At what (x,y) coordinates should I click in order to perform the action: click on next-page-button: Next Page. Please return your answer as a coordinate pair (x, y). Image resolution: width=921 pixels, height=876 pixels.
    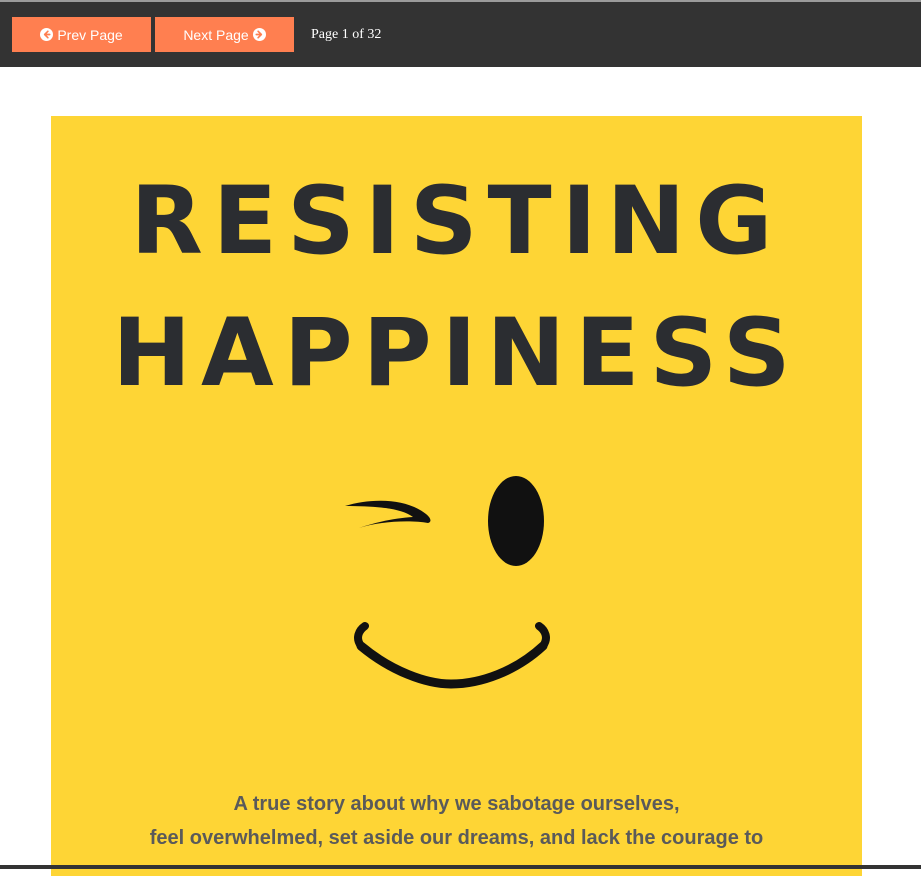
    Looking at the image, I should click on (224, 34).